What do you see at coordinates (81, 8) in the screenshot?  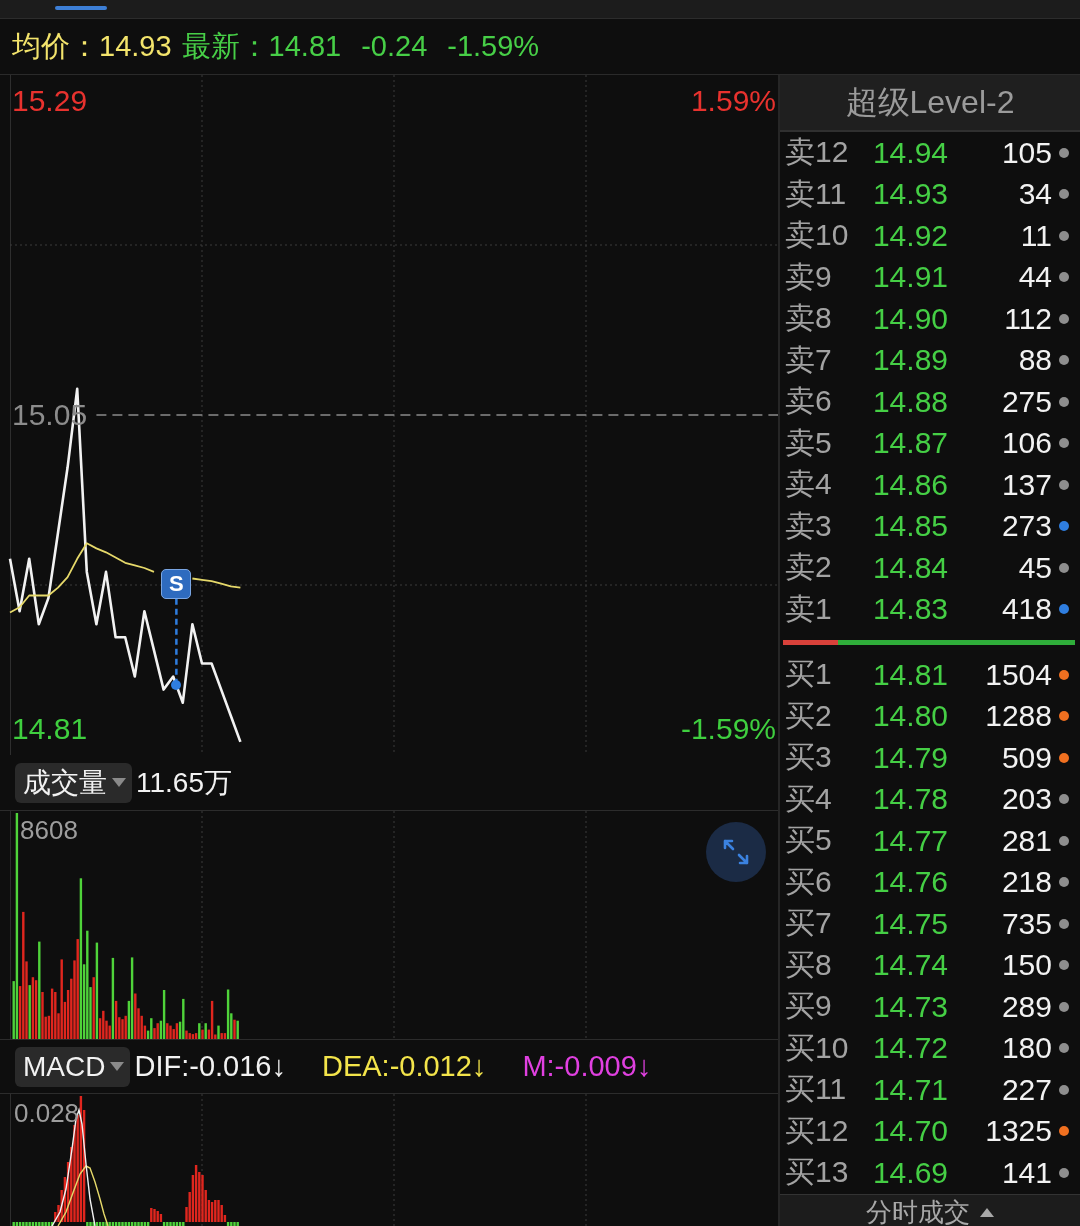 I see `tab-indicator` at bounding box center [81, 8].